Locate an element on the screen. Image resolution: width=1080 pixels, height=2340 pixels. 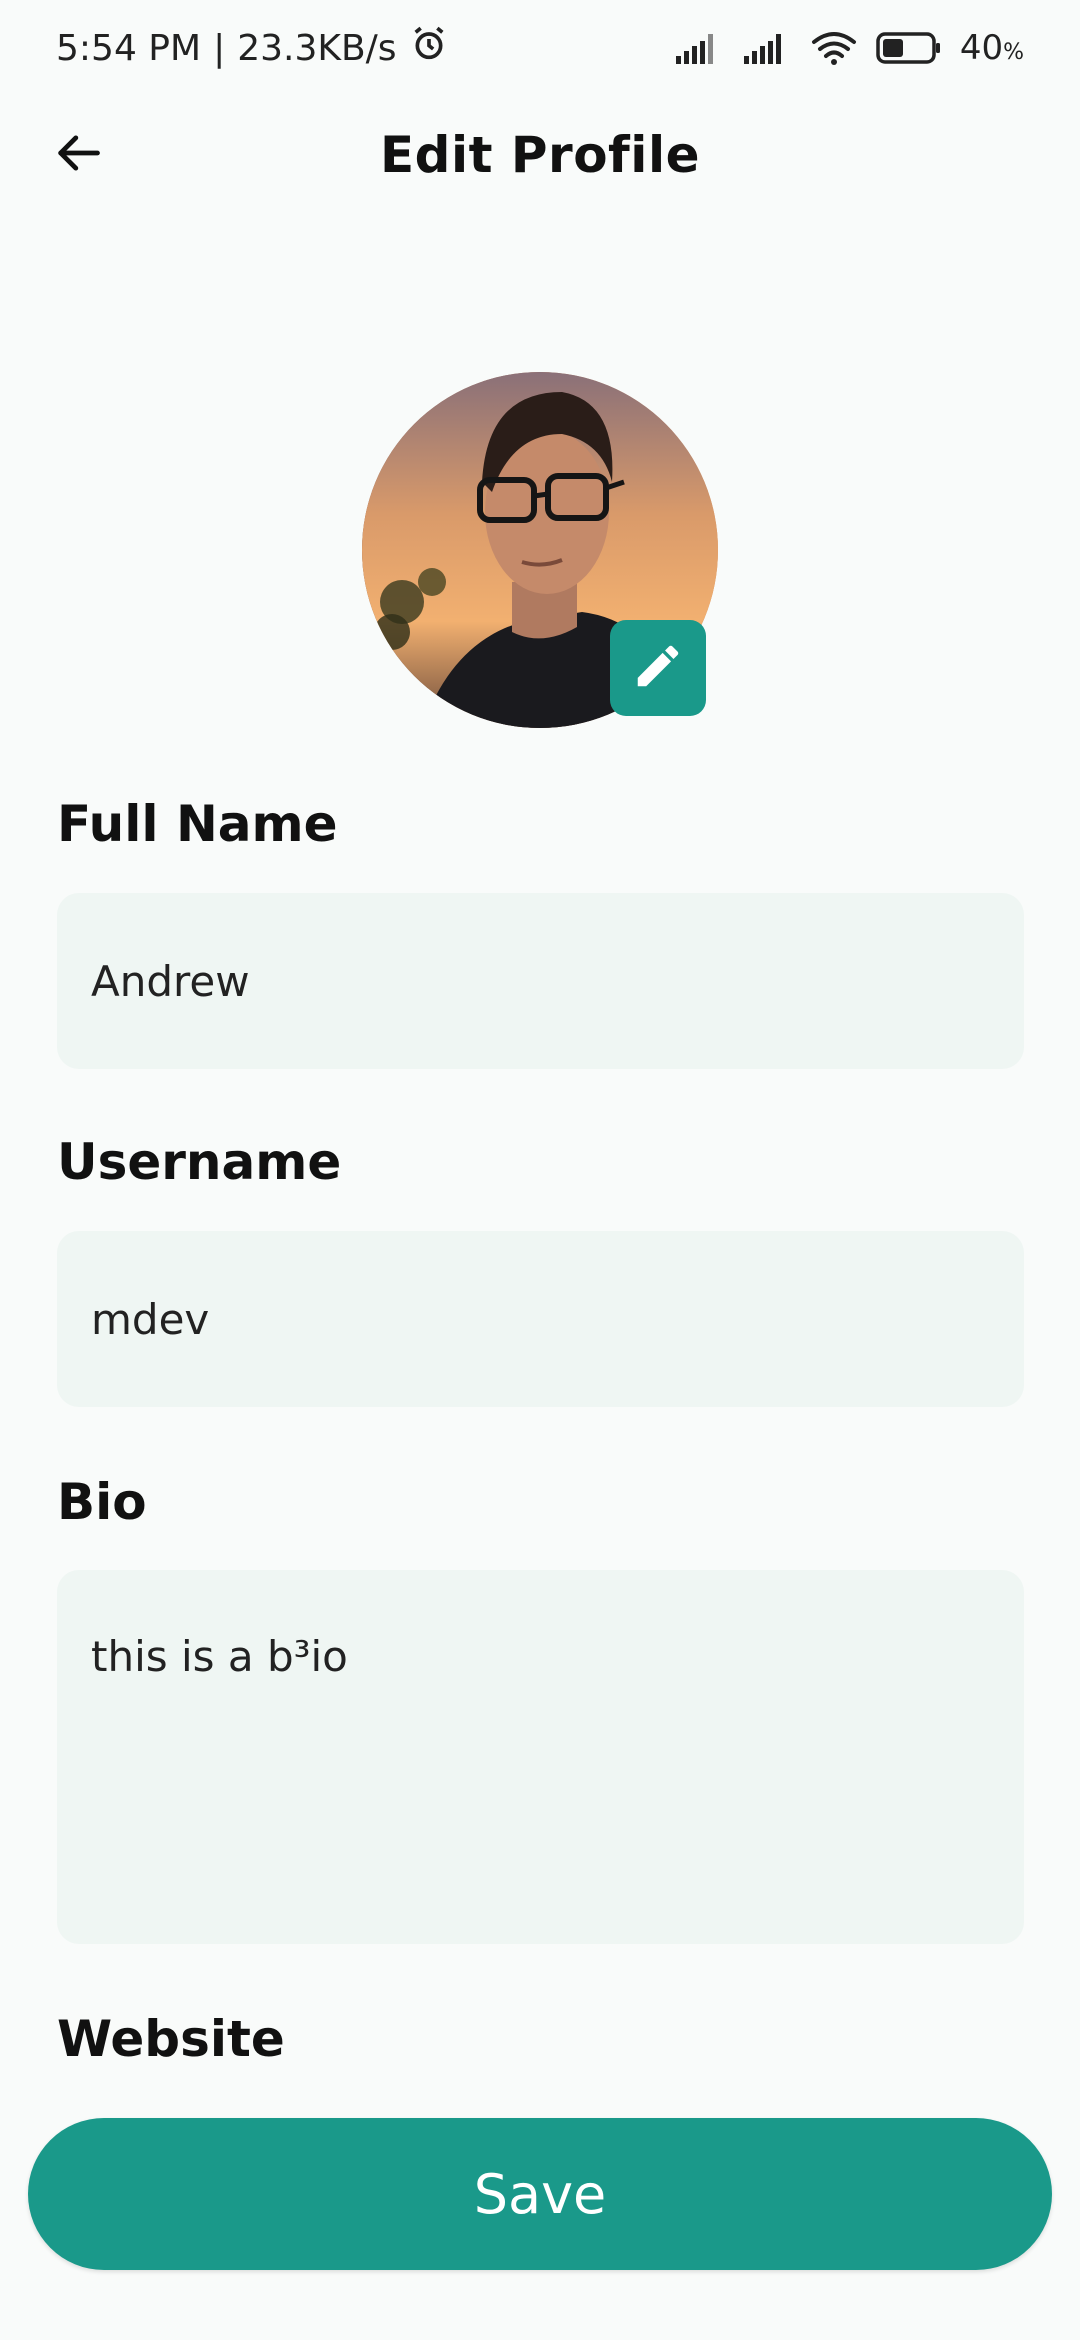
signal-icon is located at coordinates (699, 48).